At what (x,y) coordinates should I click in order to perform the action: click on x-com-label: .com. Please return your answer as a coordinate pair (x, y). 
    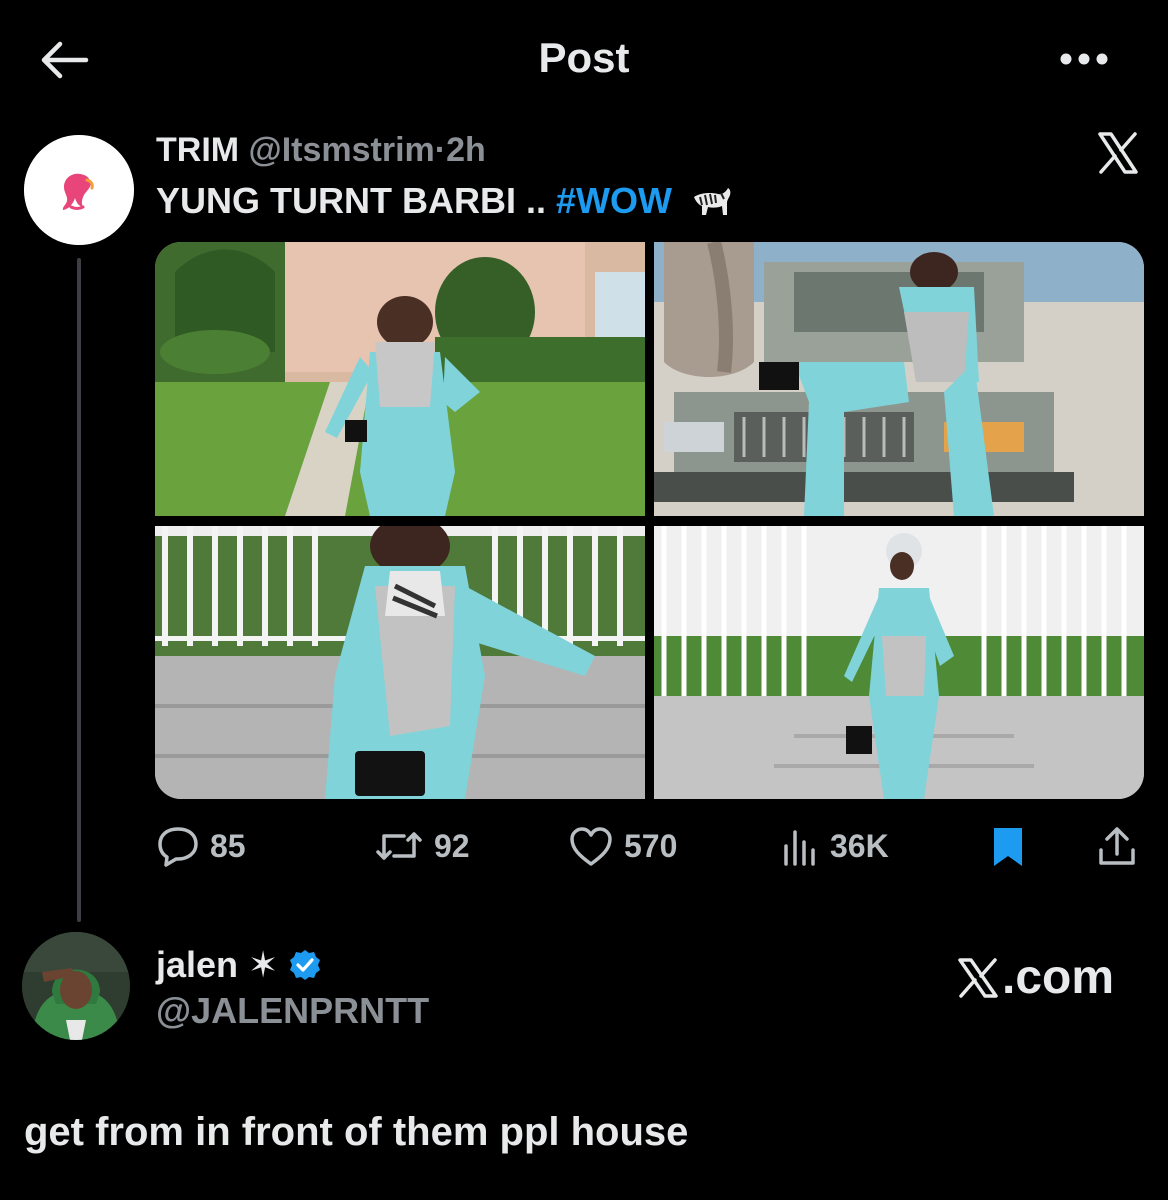
    Looking at the image, I should click on (1058, 977).